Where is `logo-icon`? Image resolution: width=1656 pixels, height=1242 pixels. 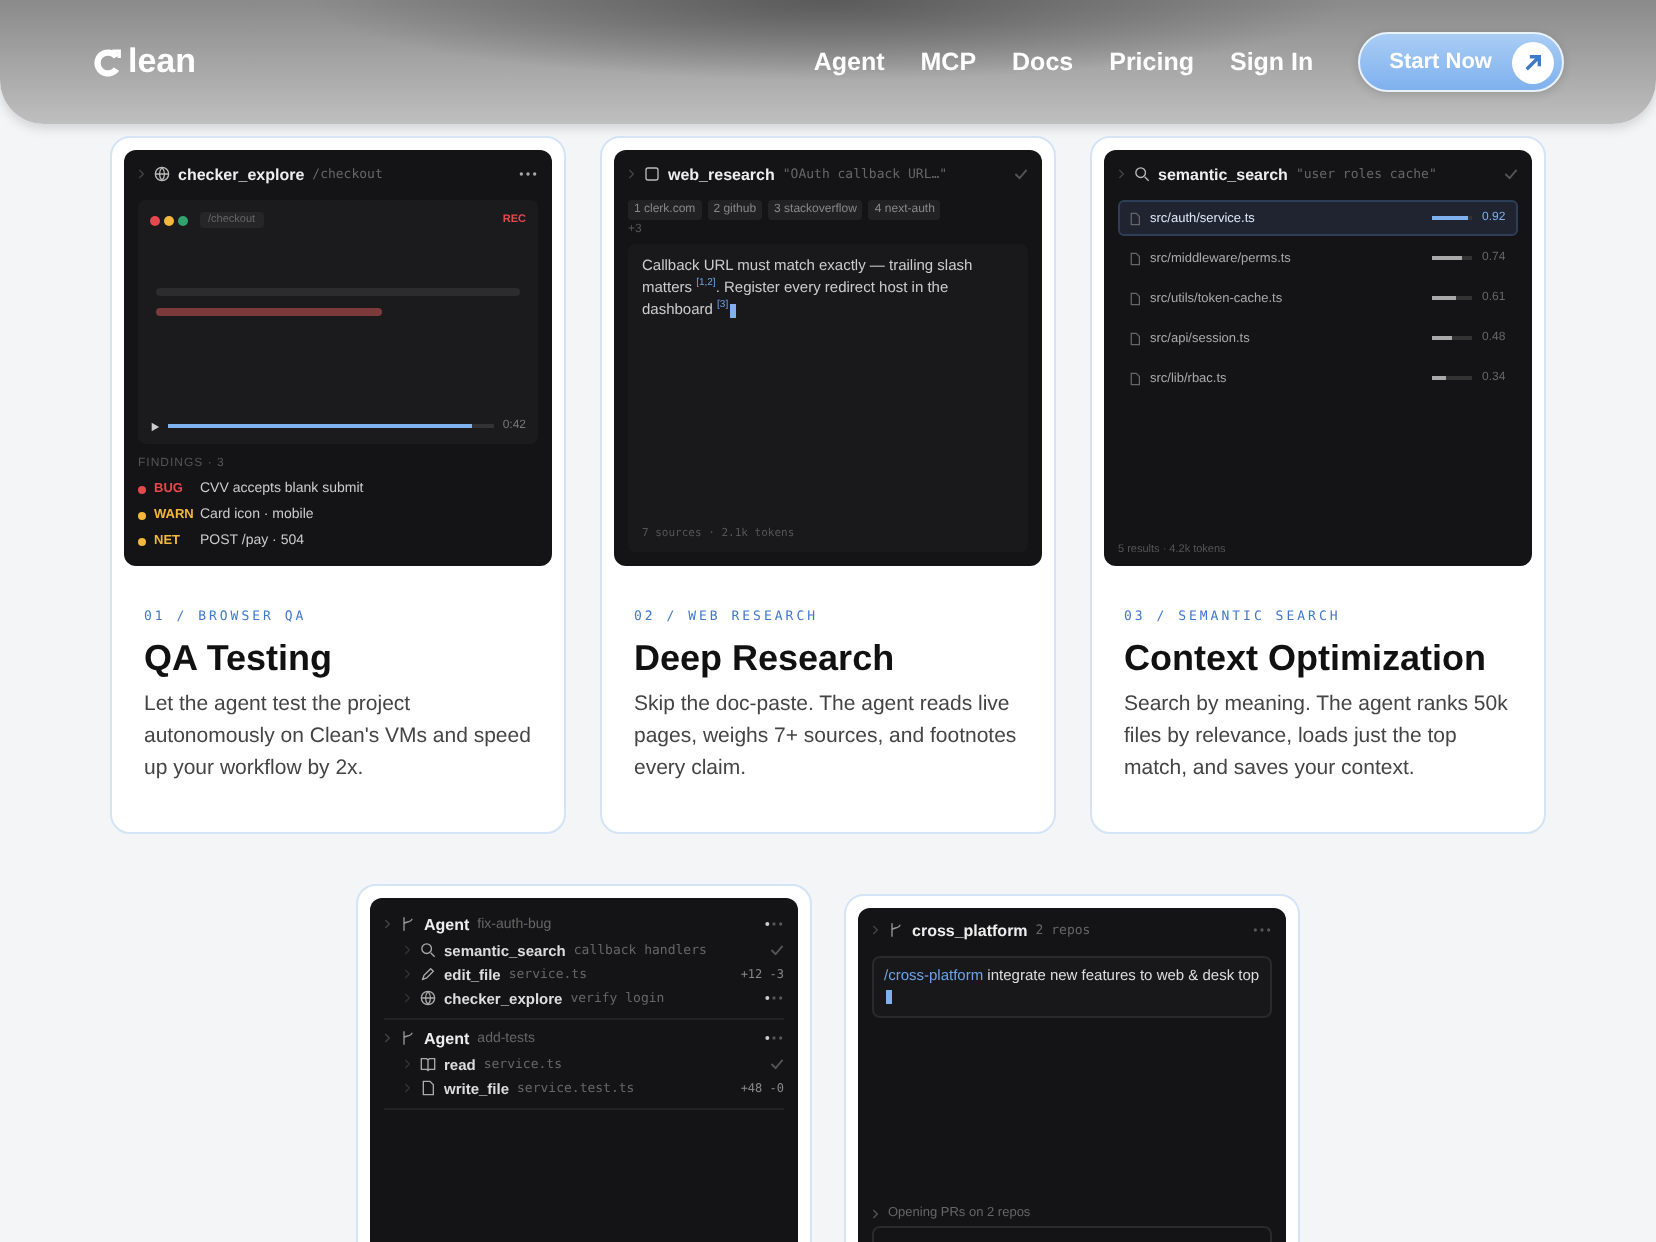 logo-icon is located at coordinates (109, 62).